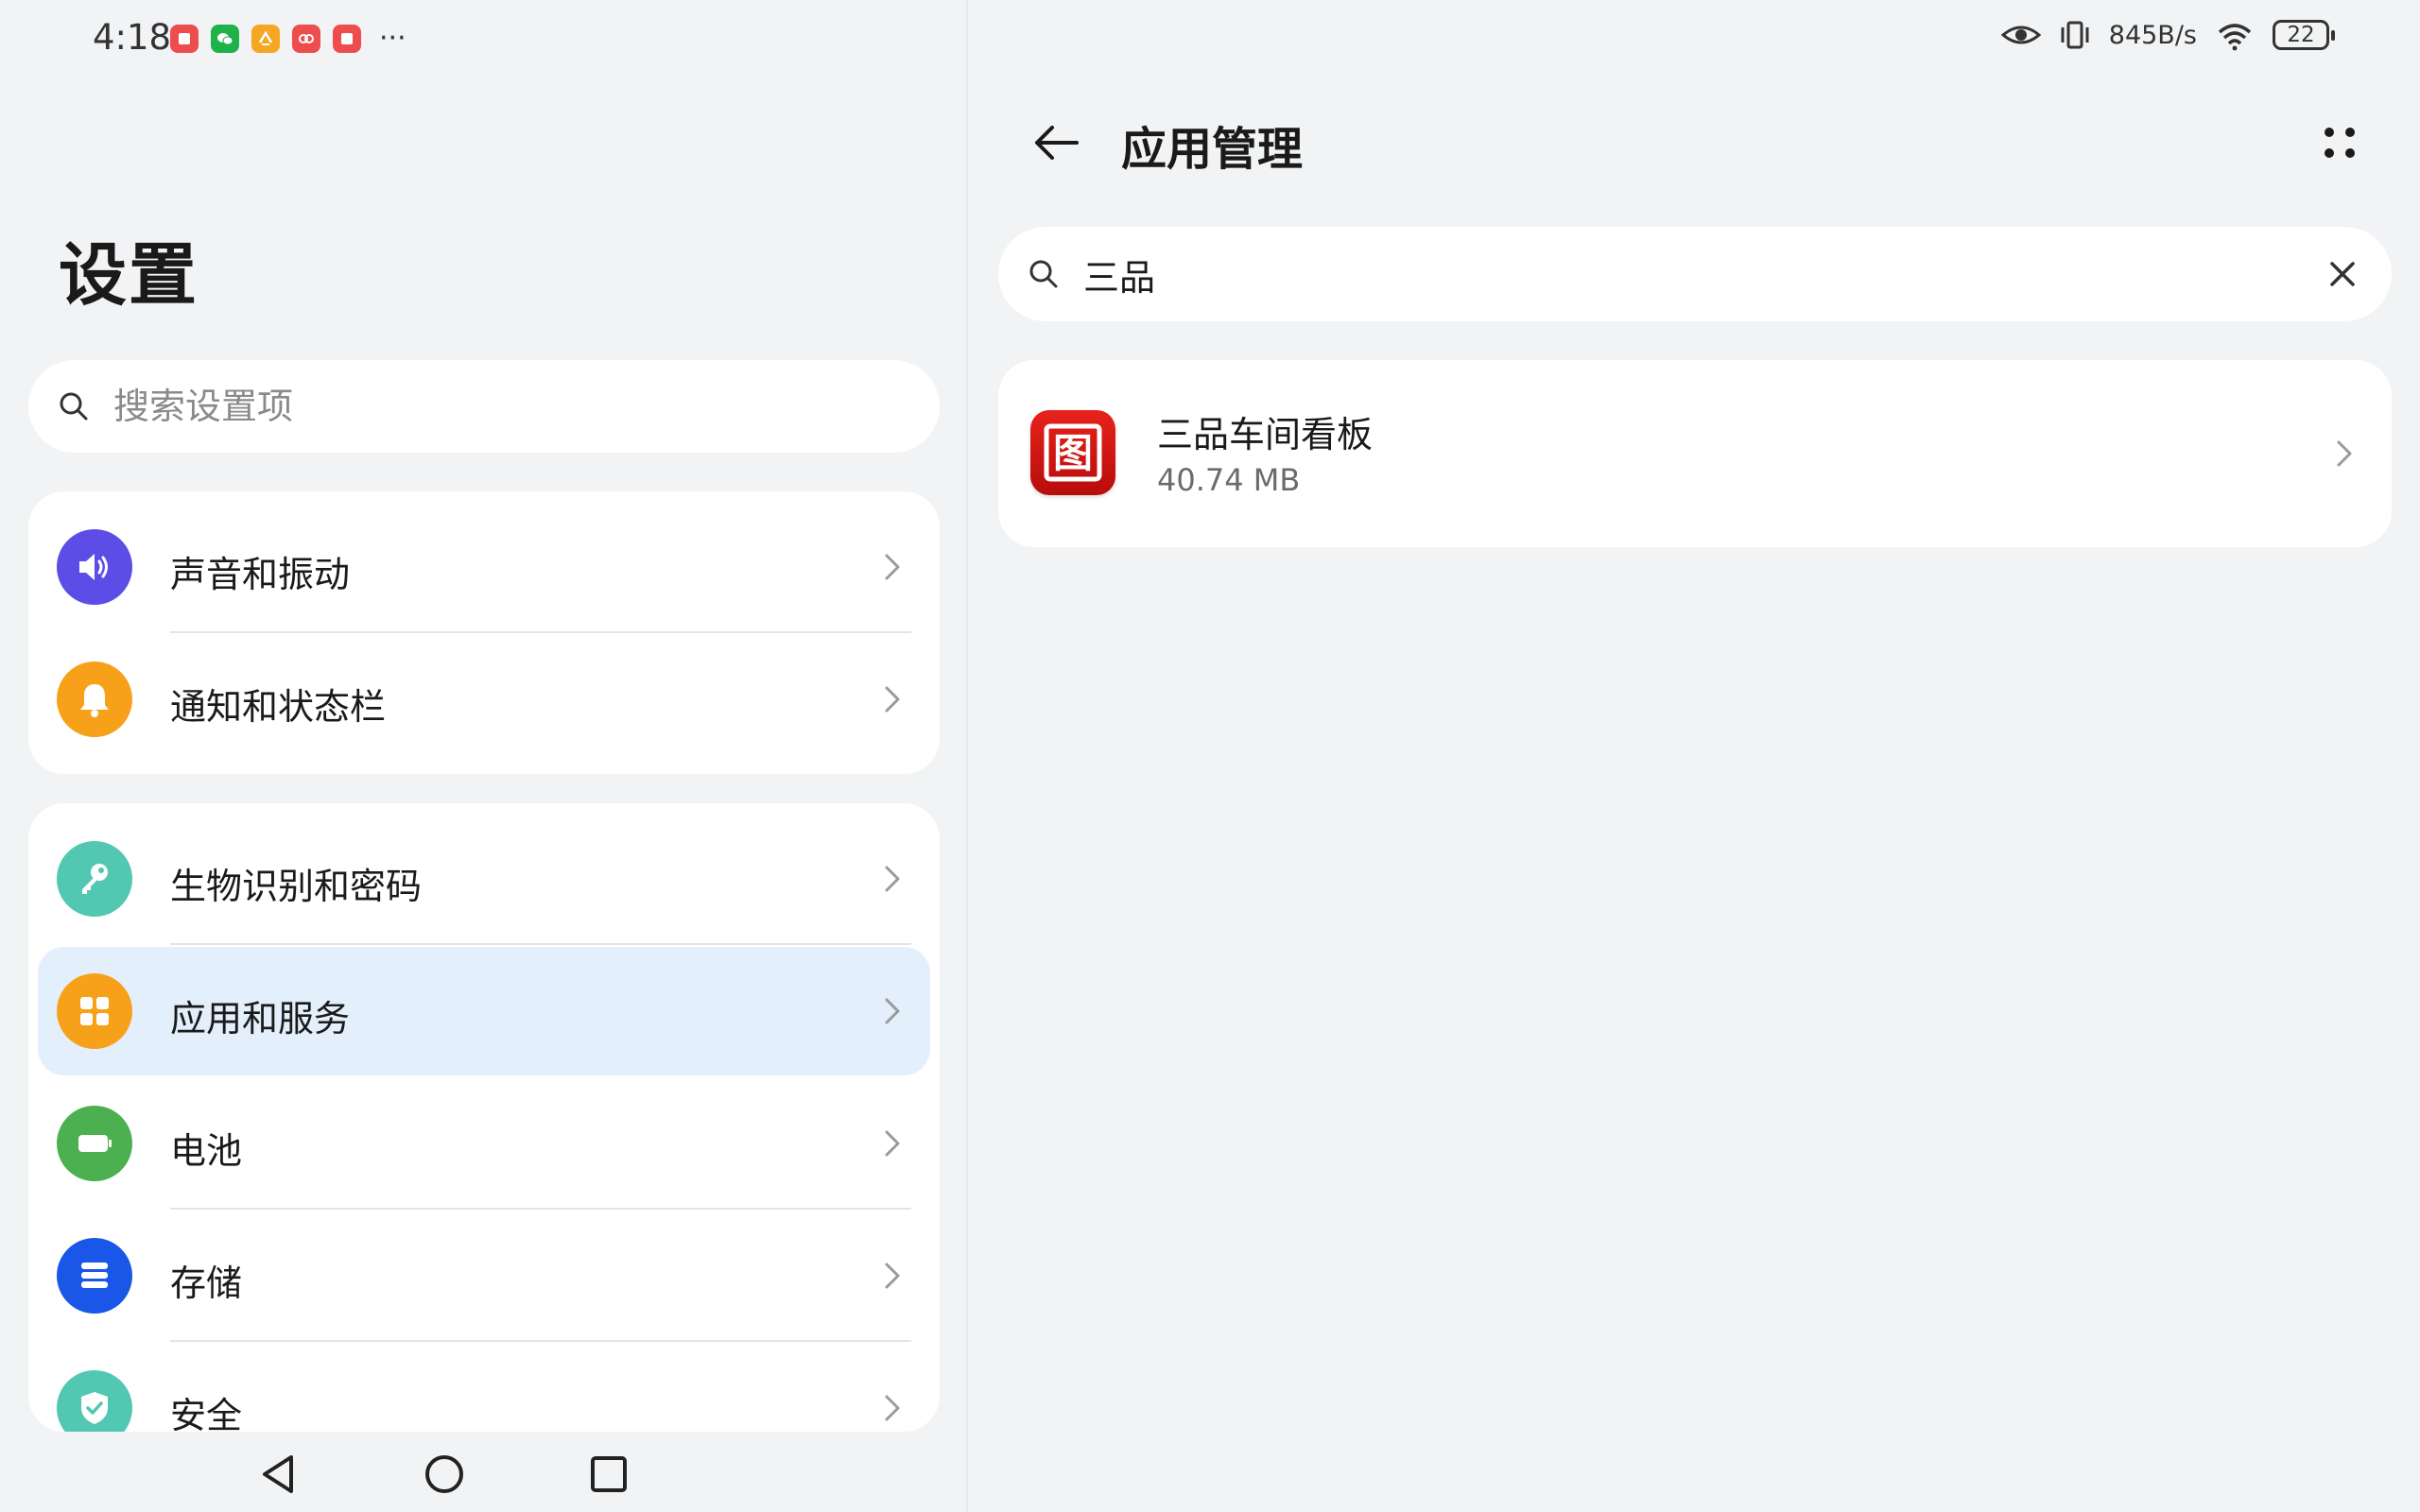  I want to click on more-options-button, so click(2340, 143).